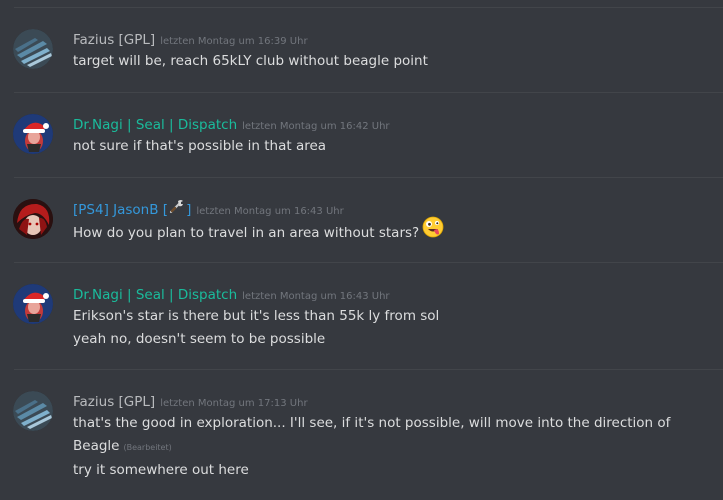 This screenshot has height=500, width=723. Describe the element at coordinates (233, 403) in the screenshot. I see `timestamp: letzten Montag um 17:13 Uhr` at that location.